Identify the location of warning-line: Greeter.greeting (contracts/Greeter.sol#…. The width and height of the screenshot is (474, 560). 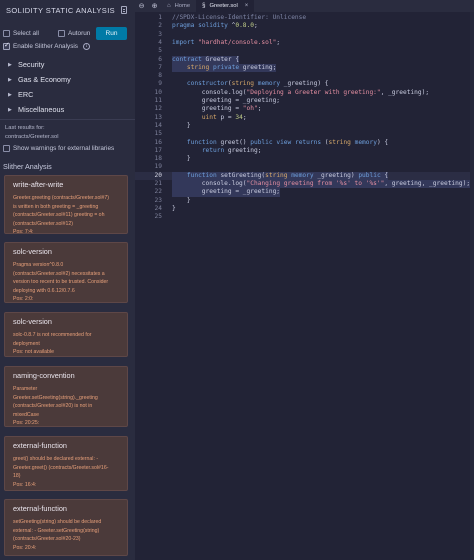
(61, 198).